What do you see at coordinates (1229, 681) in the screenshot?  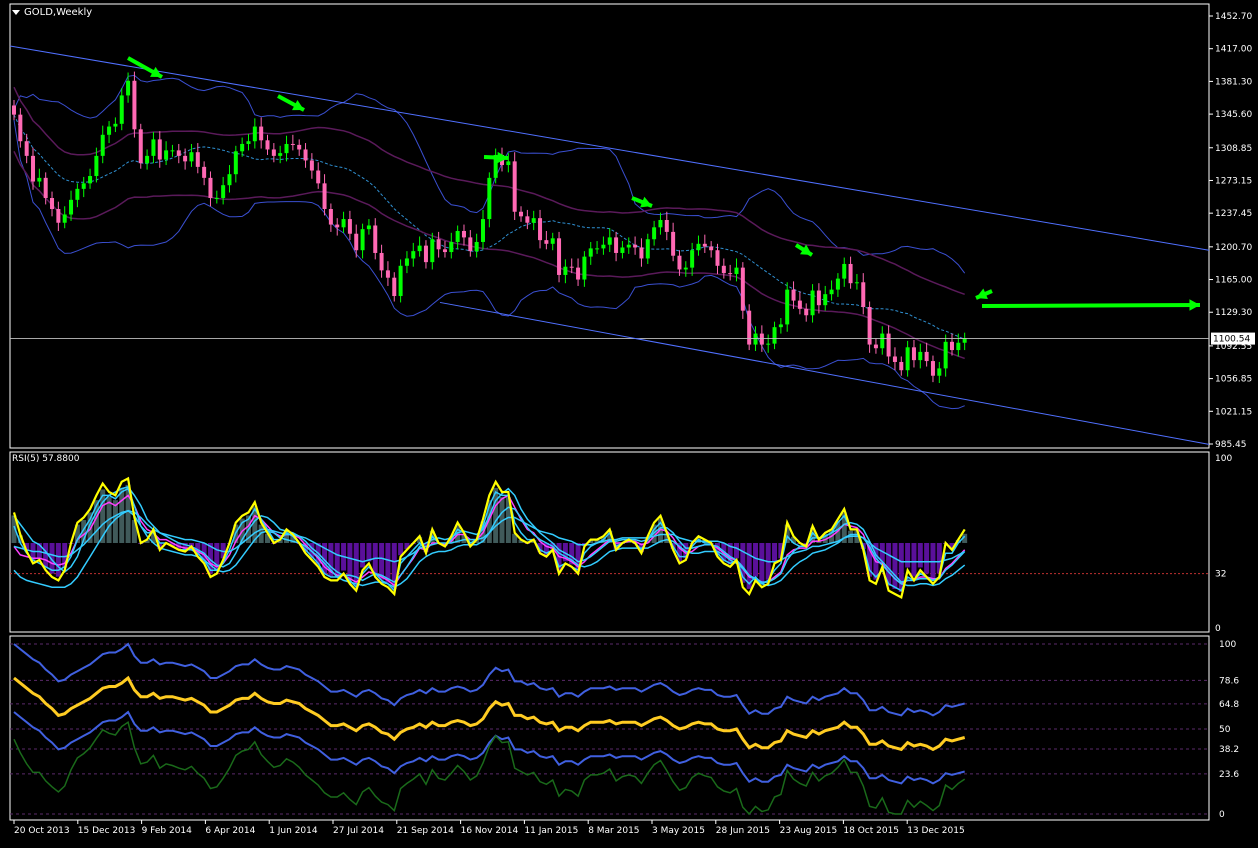 I see `osc-tick-label: 78.6` at bounding box center [1229, 681].